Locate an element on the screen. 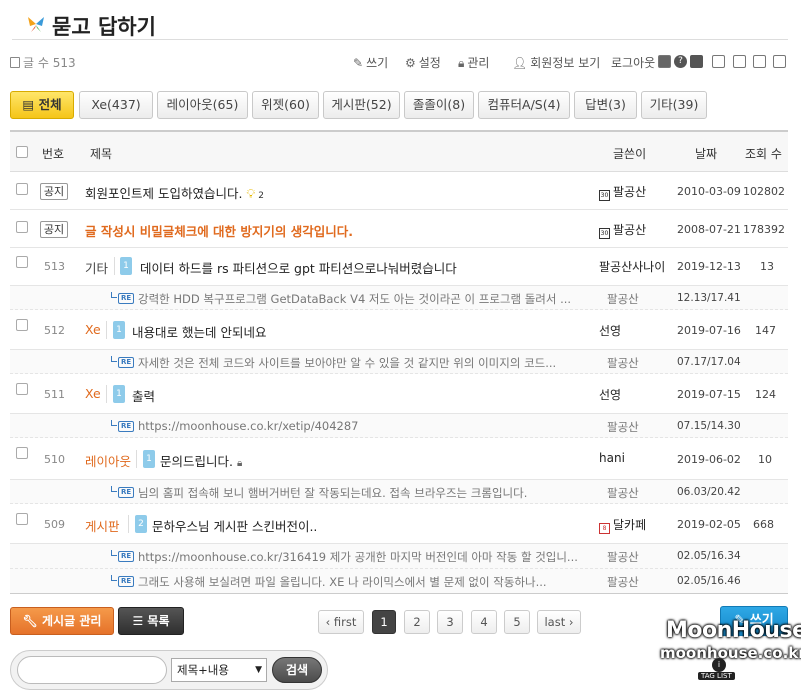  tab-etc: 기타(39) is located at coordinates (674, 105).